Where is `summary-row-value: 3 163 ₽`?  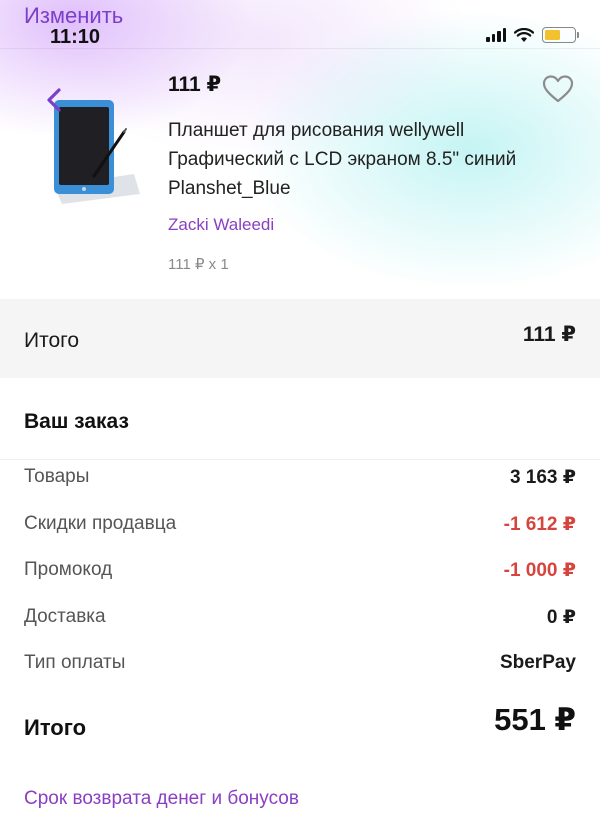
summary-row-value: 3 163 ₽ is located at coordinates (542, 477).